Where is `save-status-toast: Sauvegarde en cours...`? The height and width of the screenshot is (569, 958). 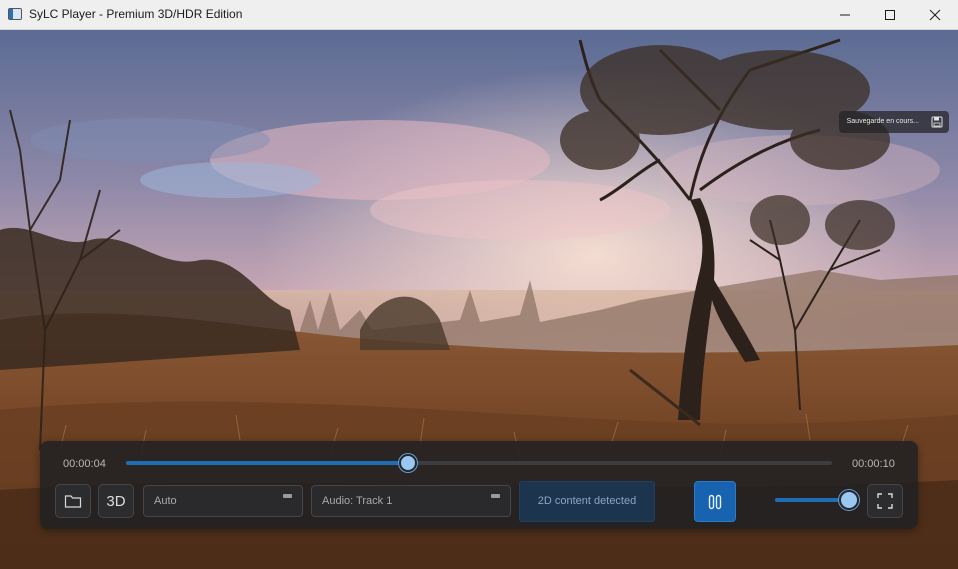
save-status-toast: Sauvegarde en cours... is located at coordinates (893, 122).